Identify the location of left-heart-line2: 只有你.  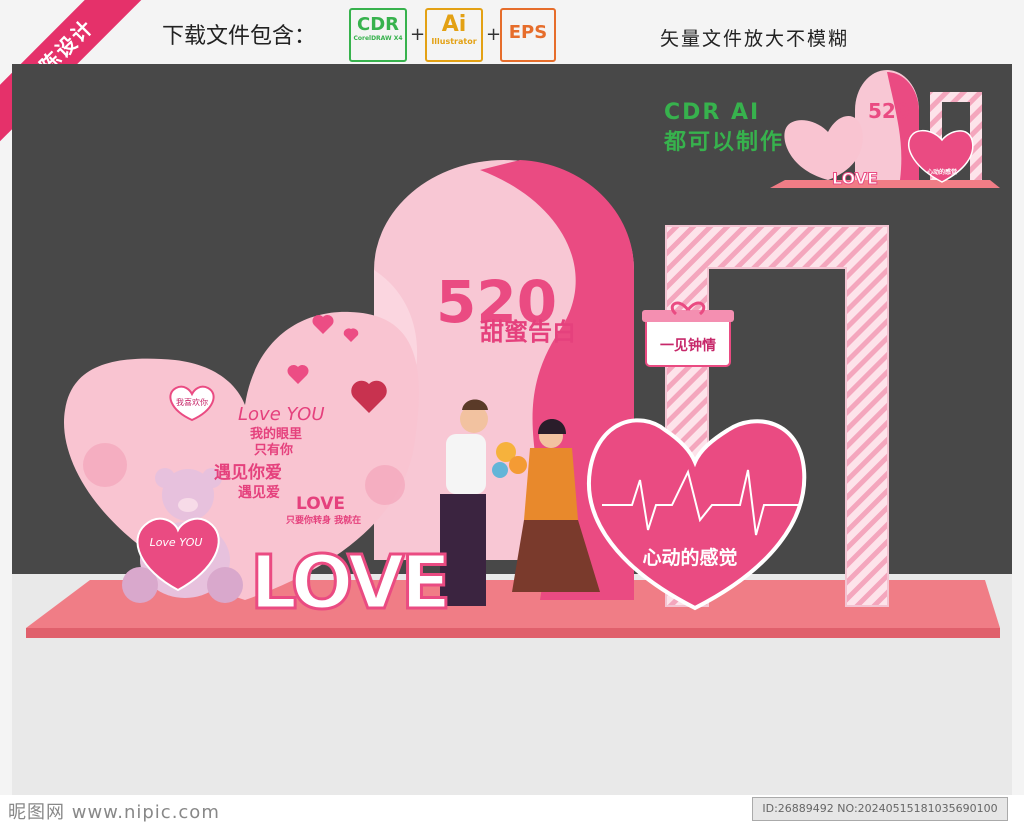
(273, 450).